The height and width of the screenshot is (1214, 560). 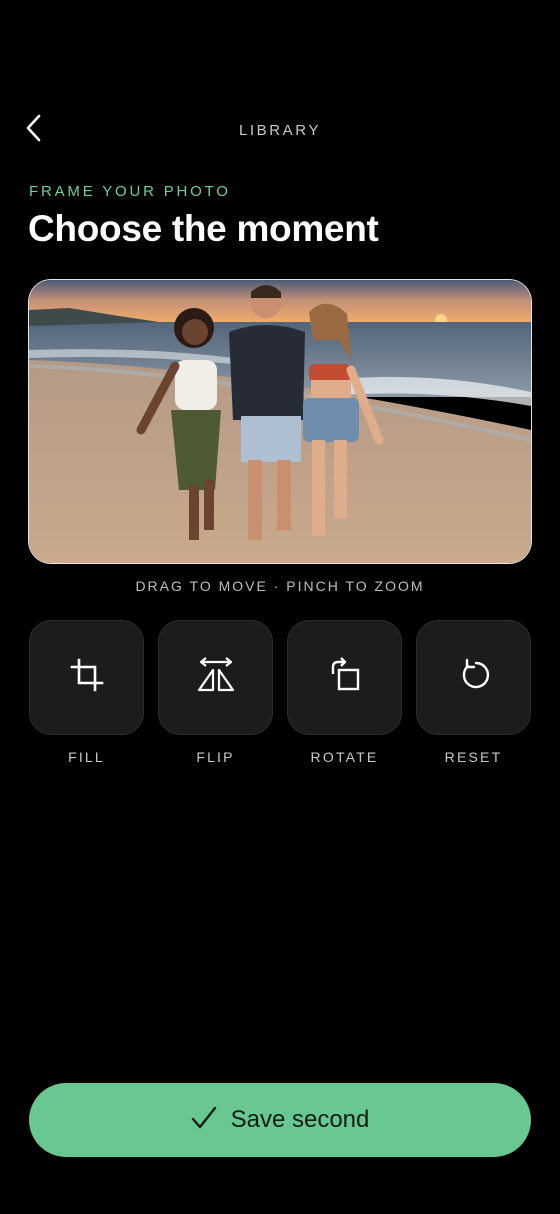 What do you see at coordinates (344, 757) in the screenshot?
I see `rotate-label: ROTATE` at bounding box center [344, 757].